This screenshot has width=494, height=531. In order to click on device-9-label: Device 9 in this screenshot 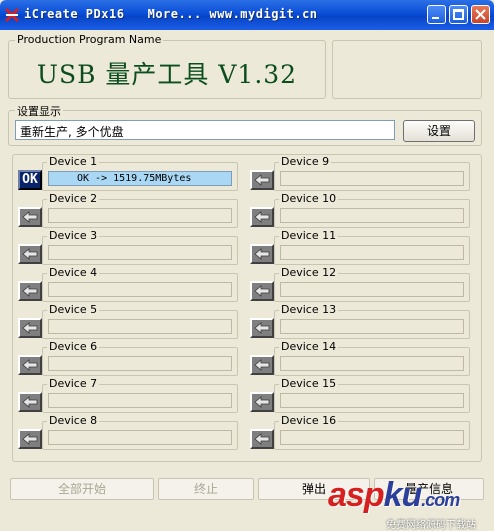, I will do `click(305, 161)`.